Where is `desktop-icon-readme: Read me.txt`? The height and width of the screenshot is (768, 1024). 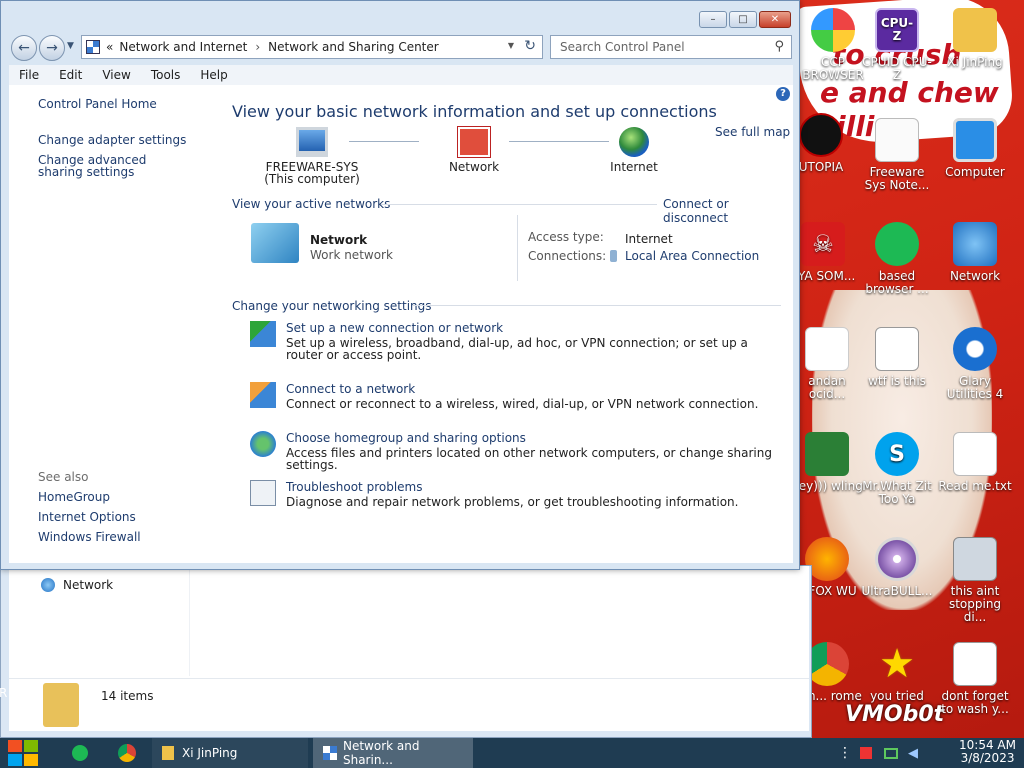
desktop-icon-readme: Read me.txt is located at coordinates (975, 462).